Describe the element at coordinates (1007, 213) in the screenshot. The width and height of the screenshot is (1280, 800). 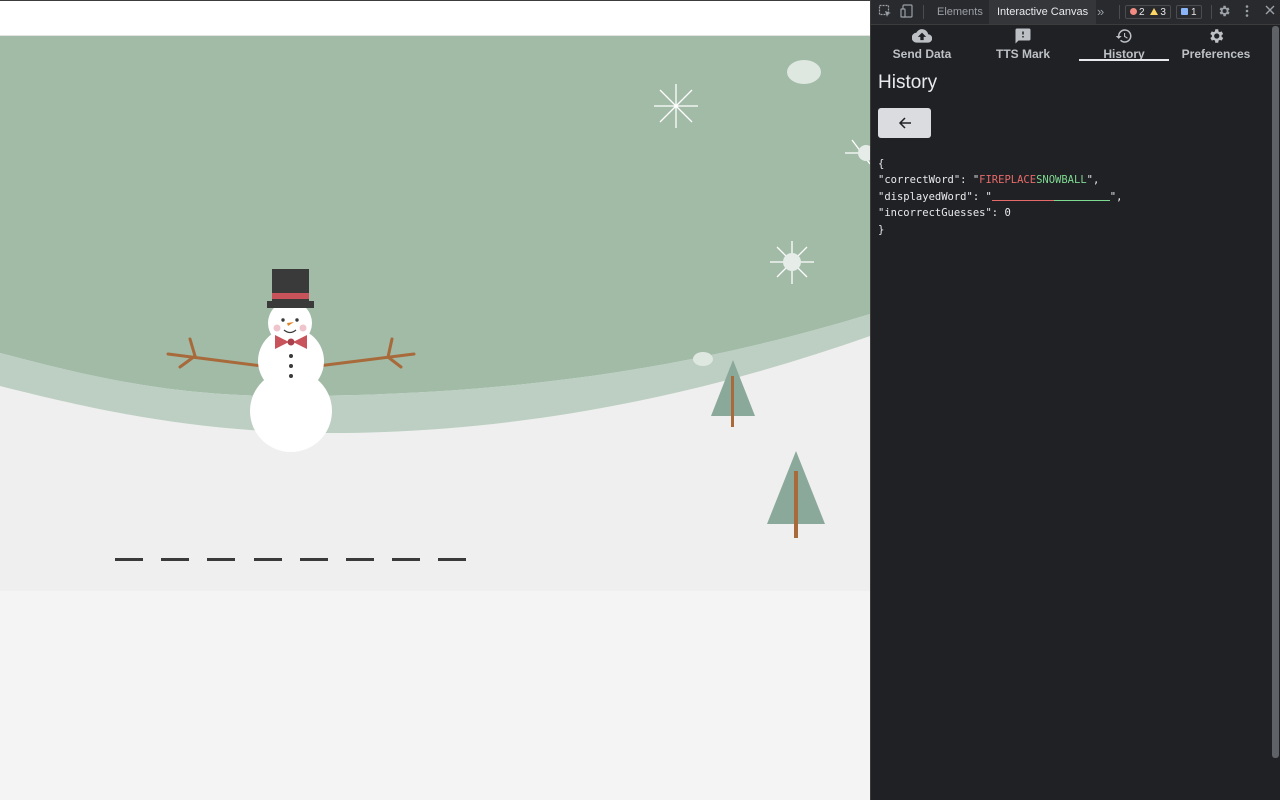
I see `incorrect-guesses-value: 0` at that location.